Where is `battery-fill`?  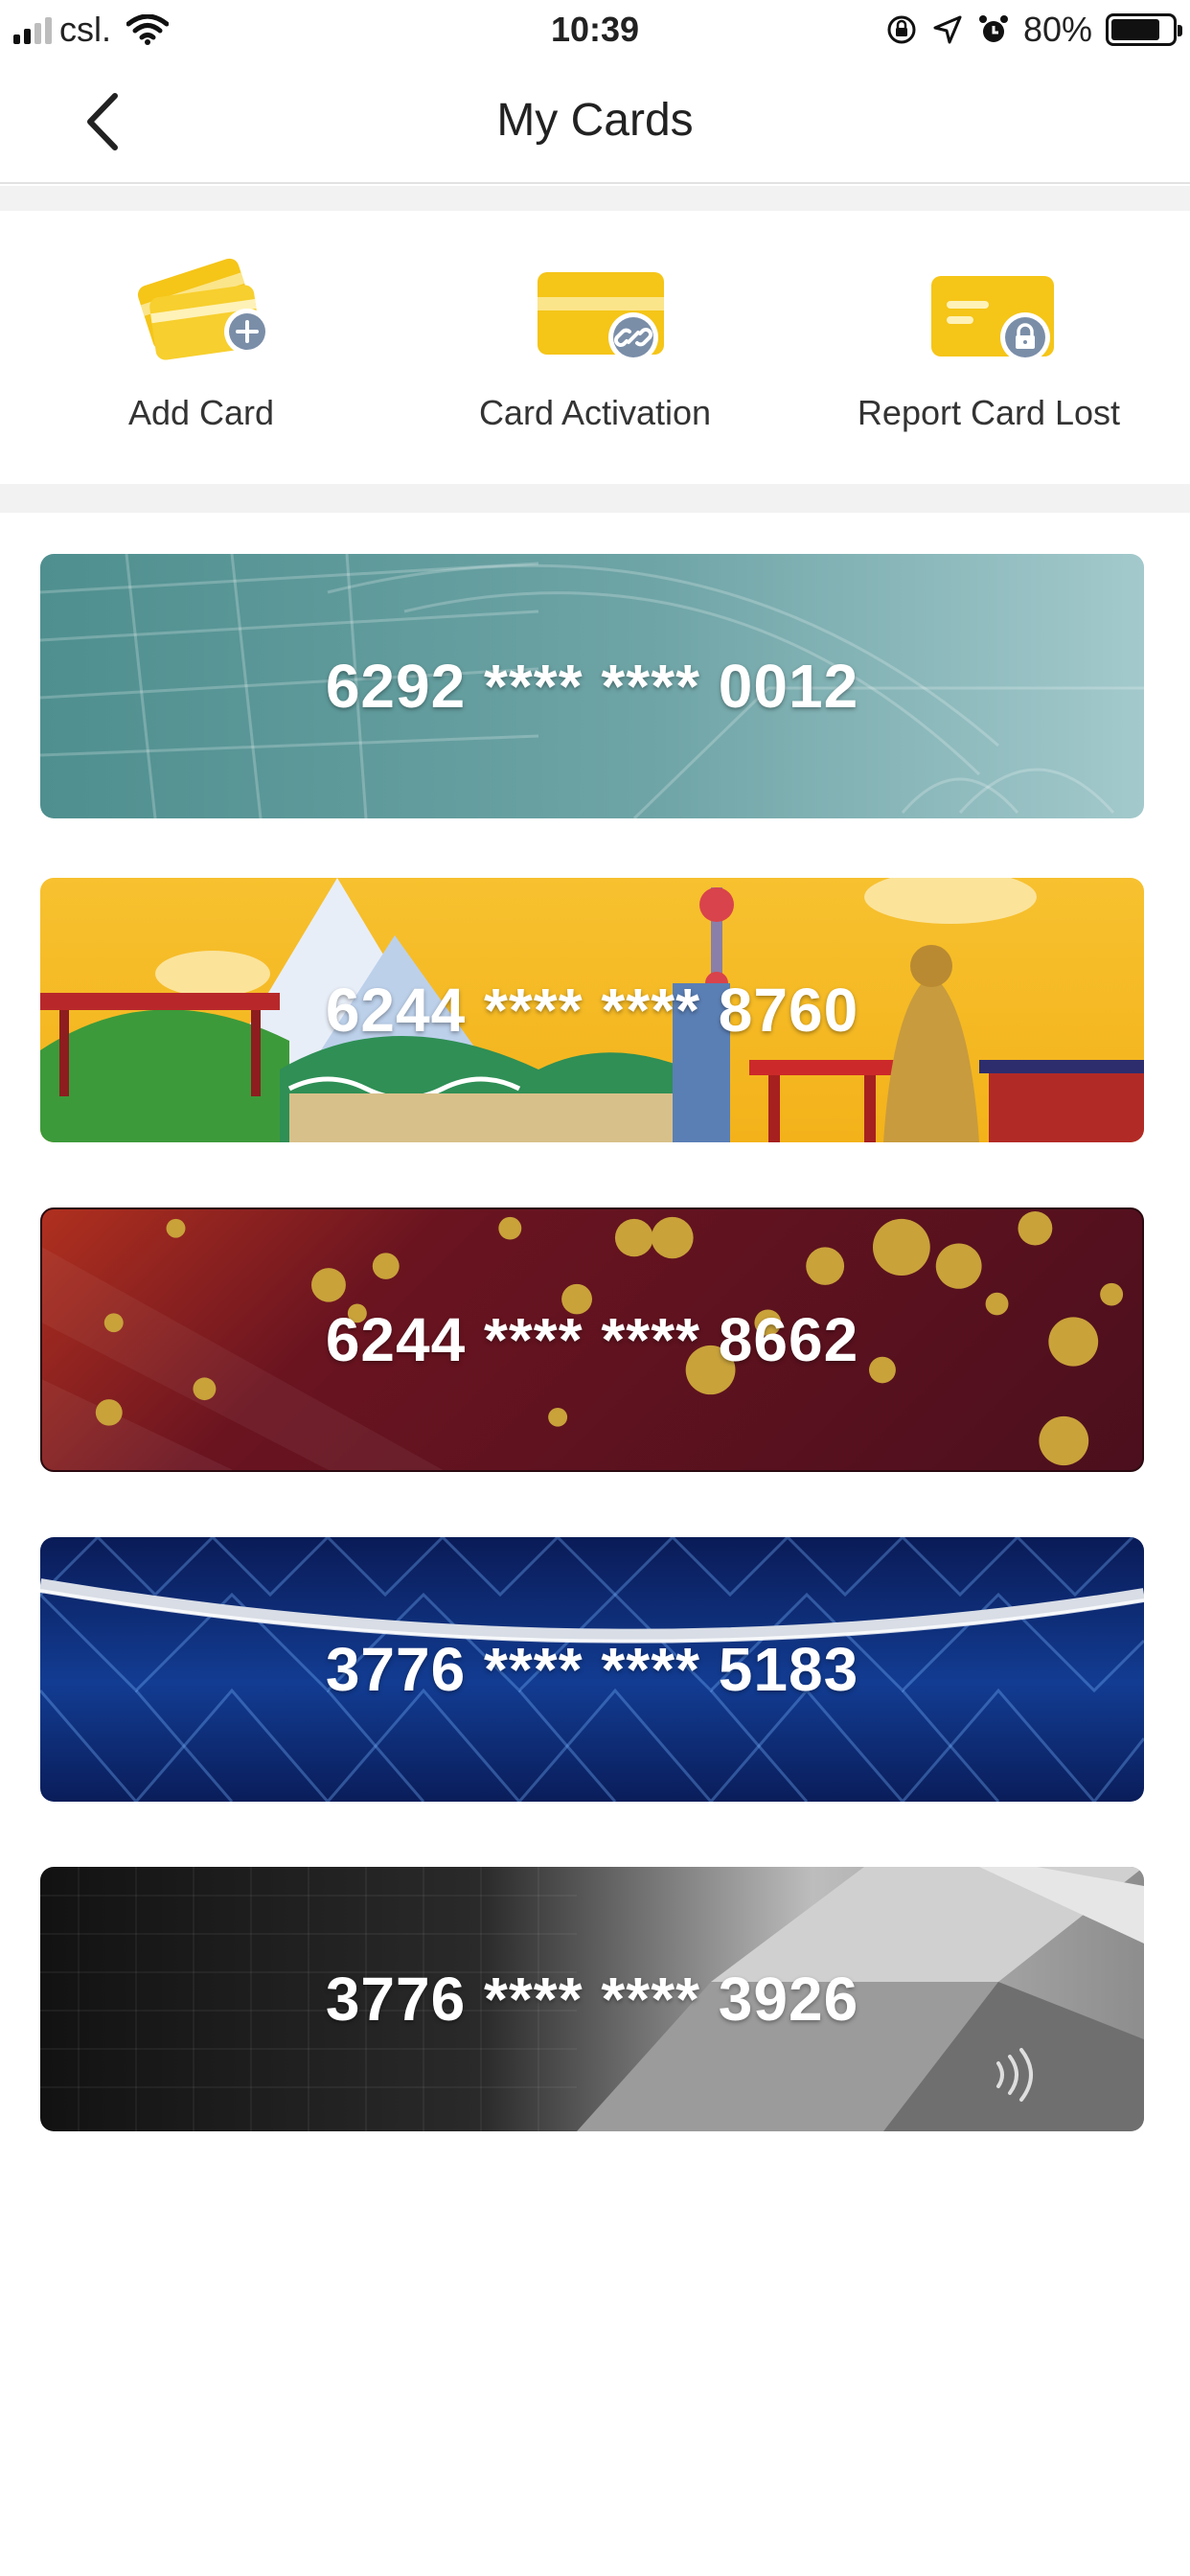 battery-fill is located at coordinates (1135, 29).